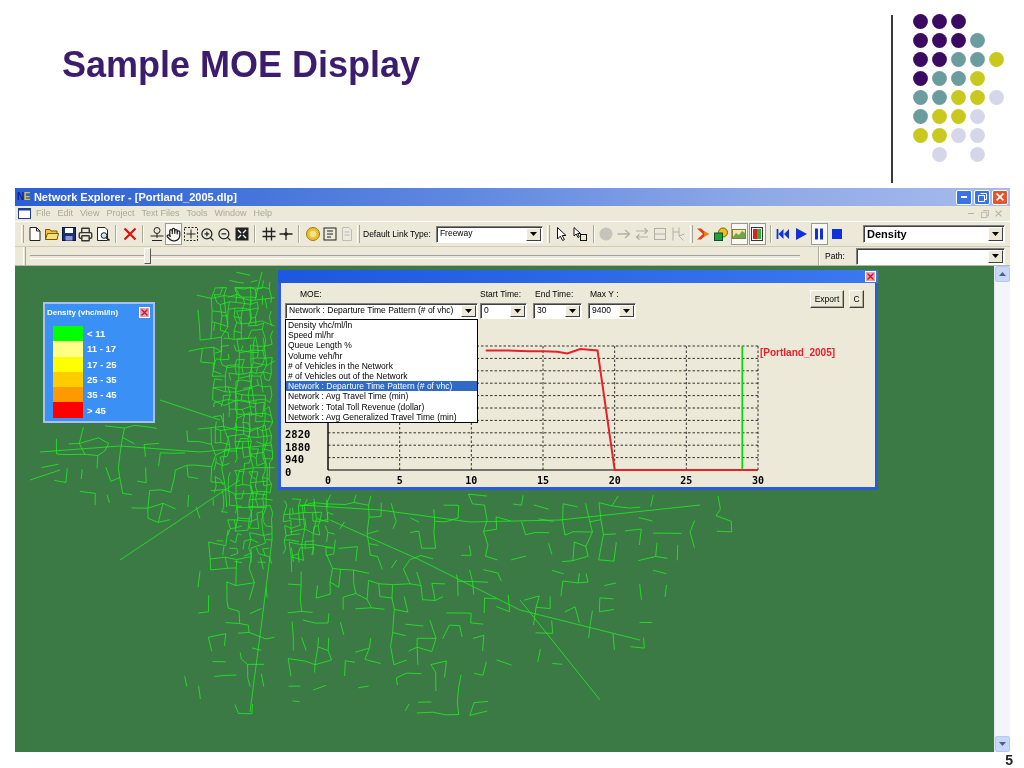 The width and height of the screenshot is (1024, 768). I want to click on page-magnifier-icon, so click(102, 234).